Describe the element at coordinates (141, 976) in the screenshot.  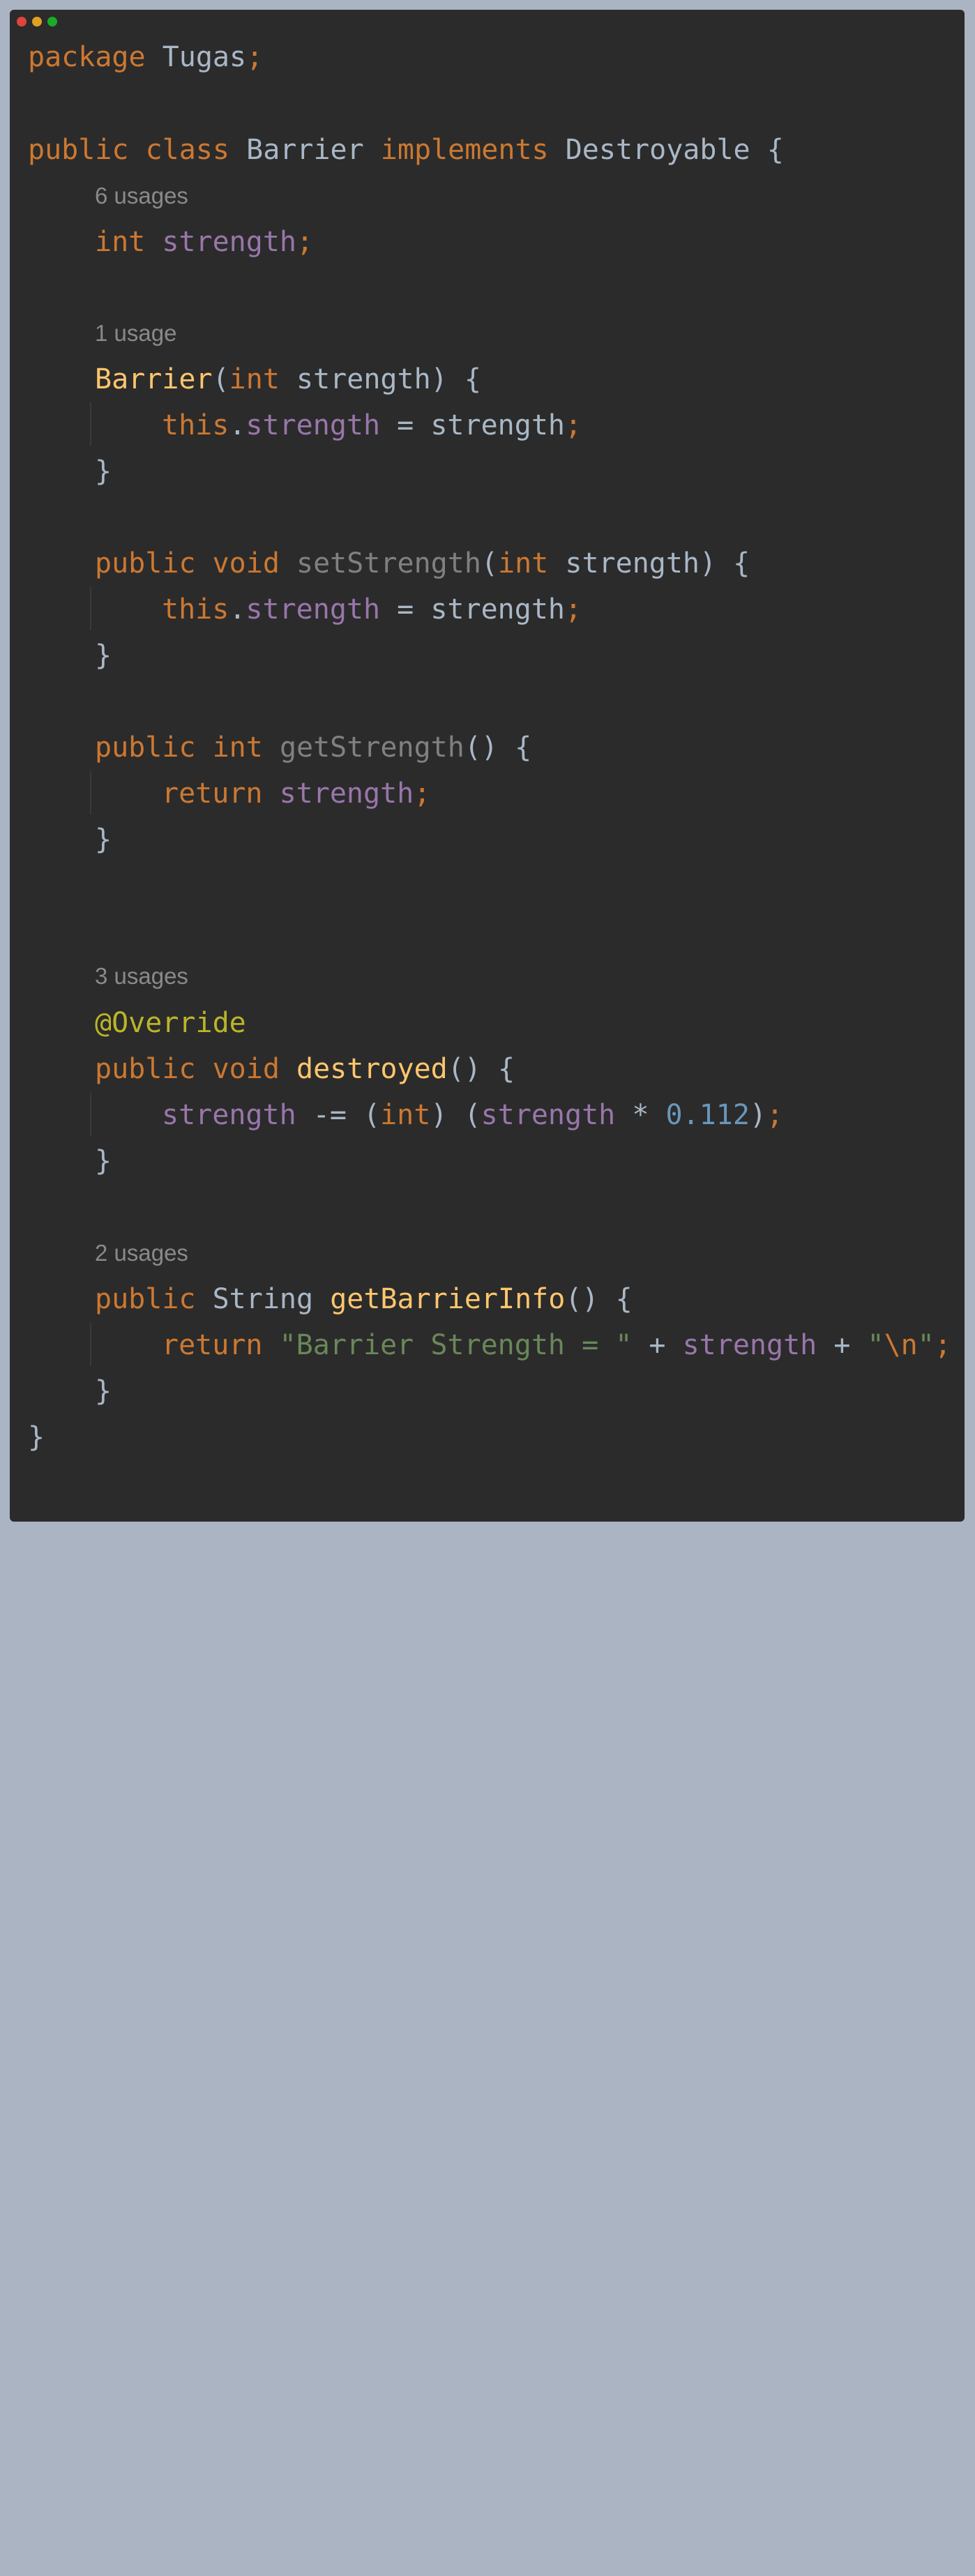
I see `usage-hint: 3 usages` at that location.